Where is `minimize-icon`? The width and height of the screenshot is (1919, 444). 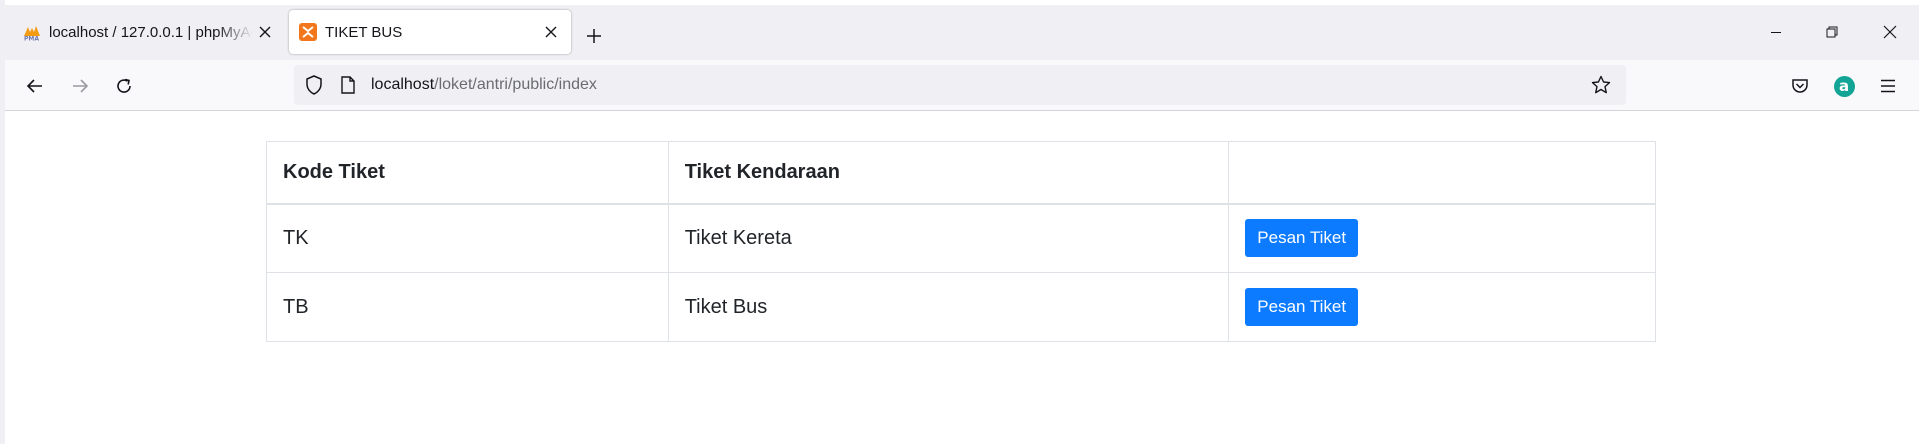 minimize-icon is located at coordinates (1776, 32).